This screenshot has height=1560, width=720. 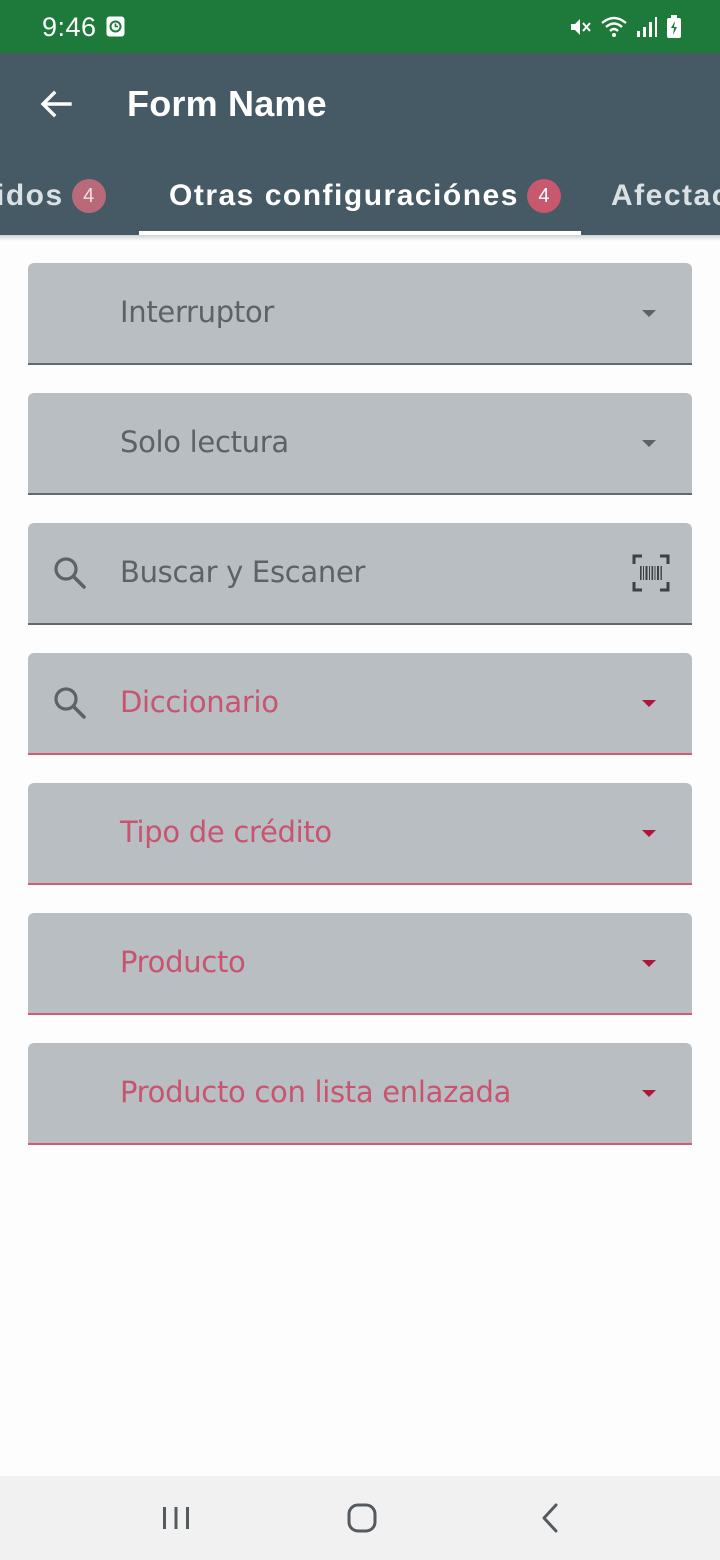 What do you see at coordinates (115, 26) in the screenshot?
I see `clock-icon` at bounding box center [115, 26].